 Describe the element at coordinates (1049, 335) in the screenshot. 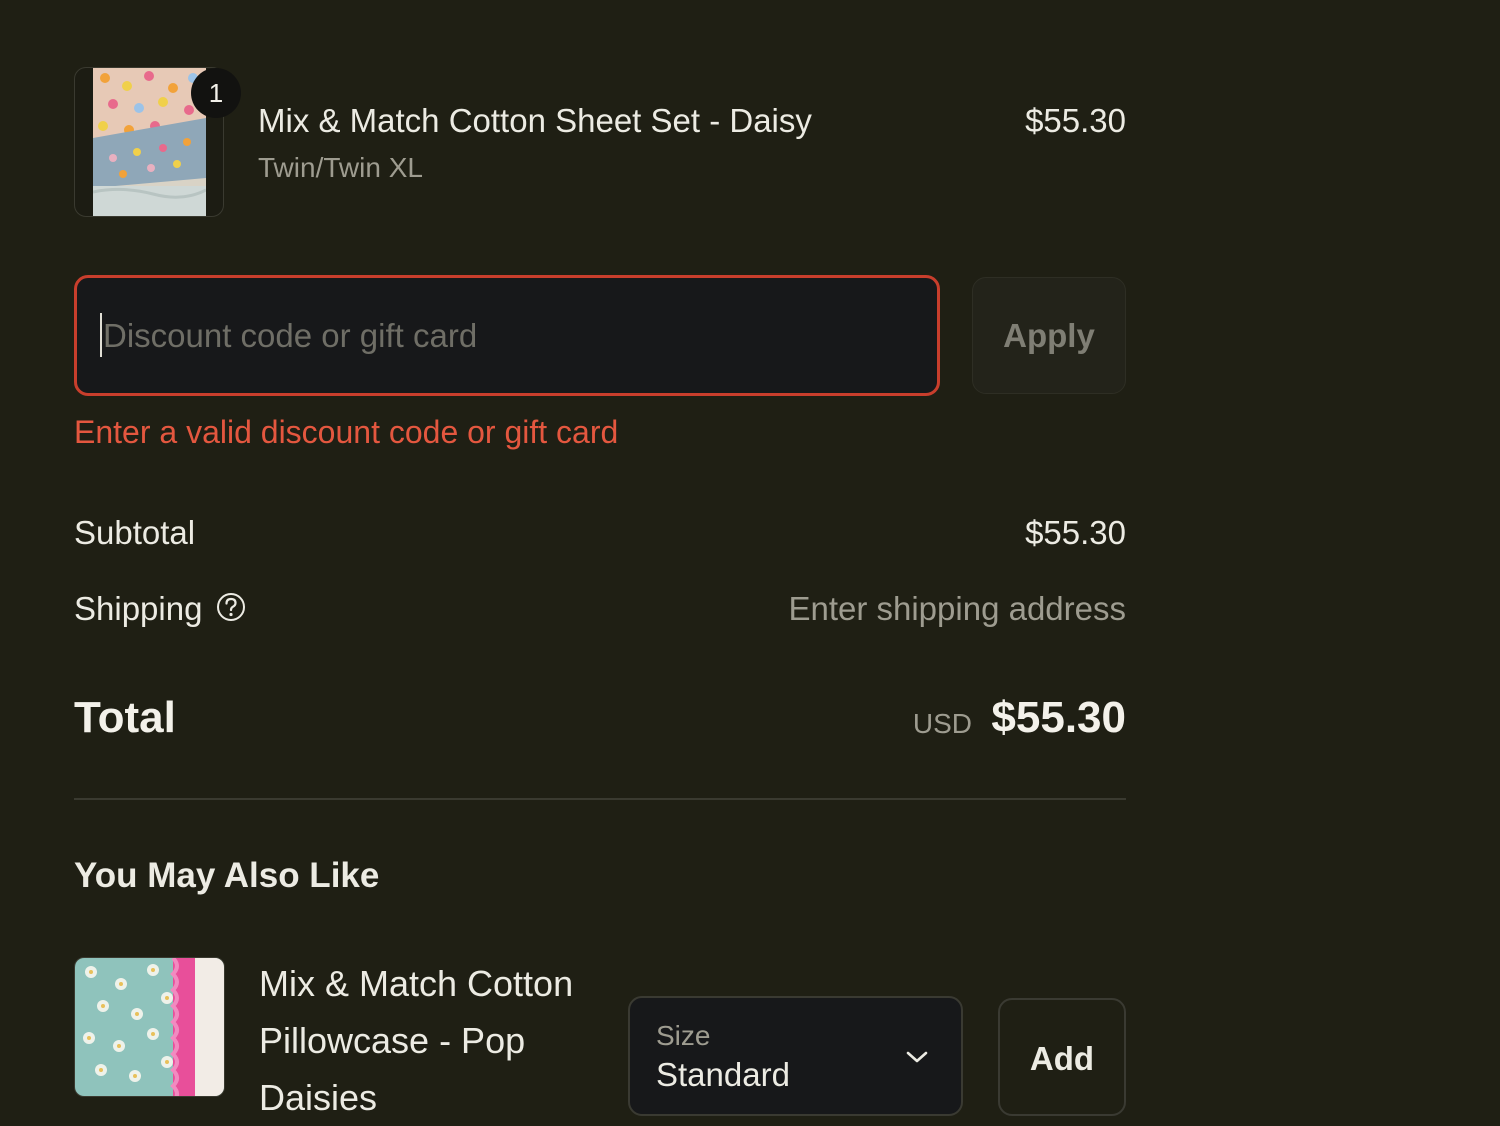

I see `apply-discount-button: Apply` at that location.